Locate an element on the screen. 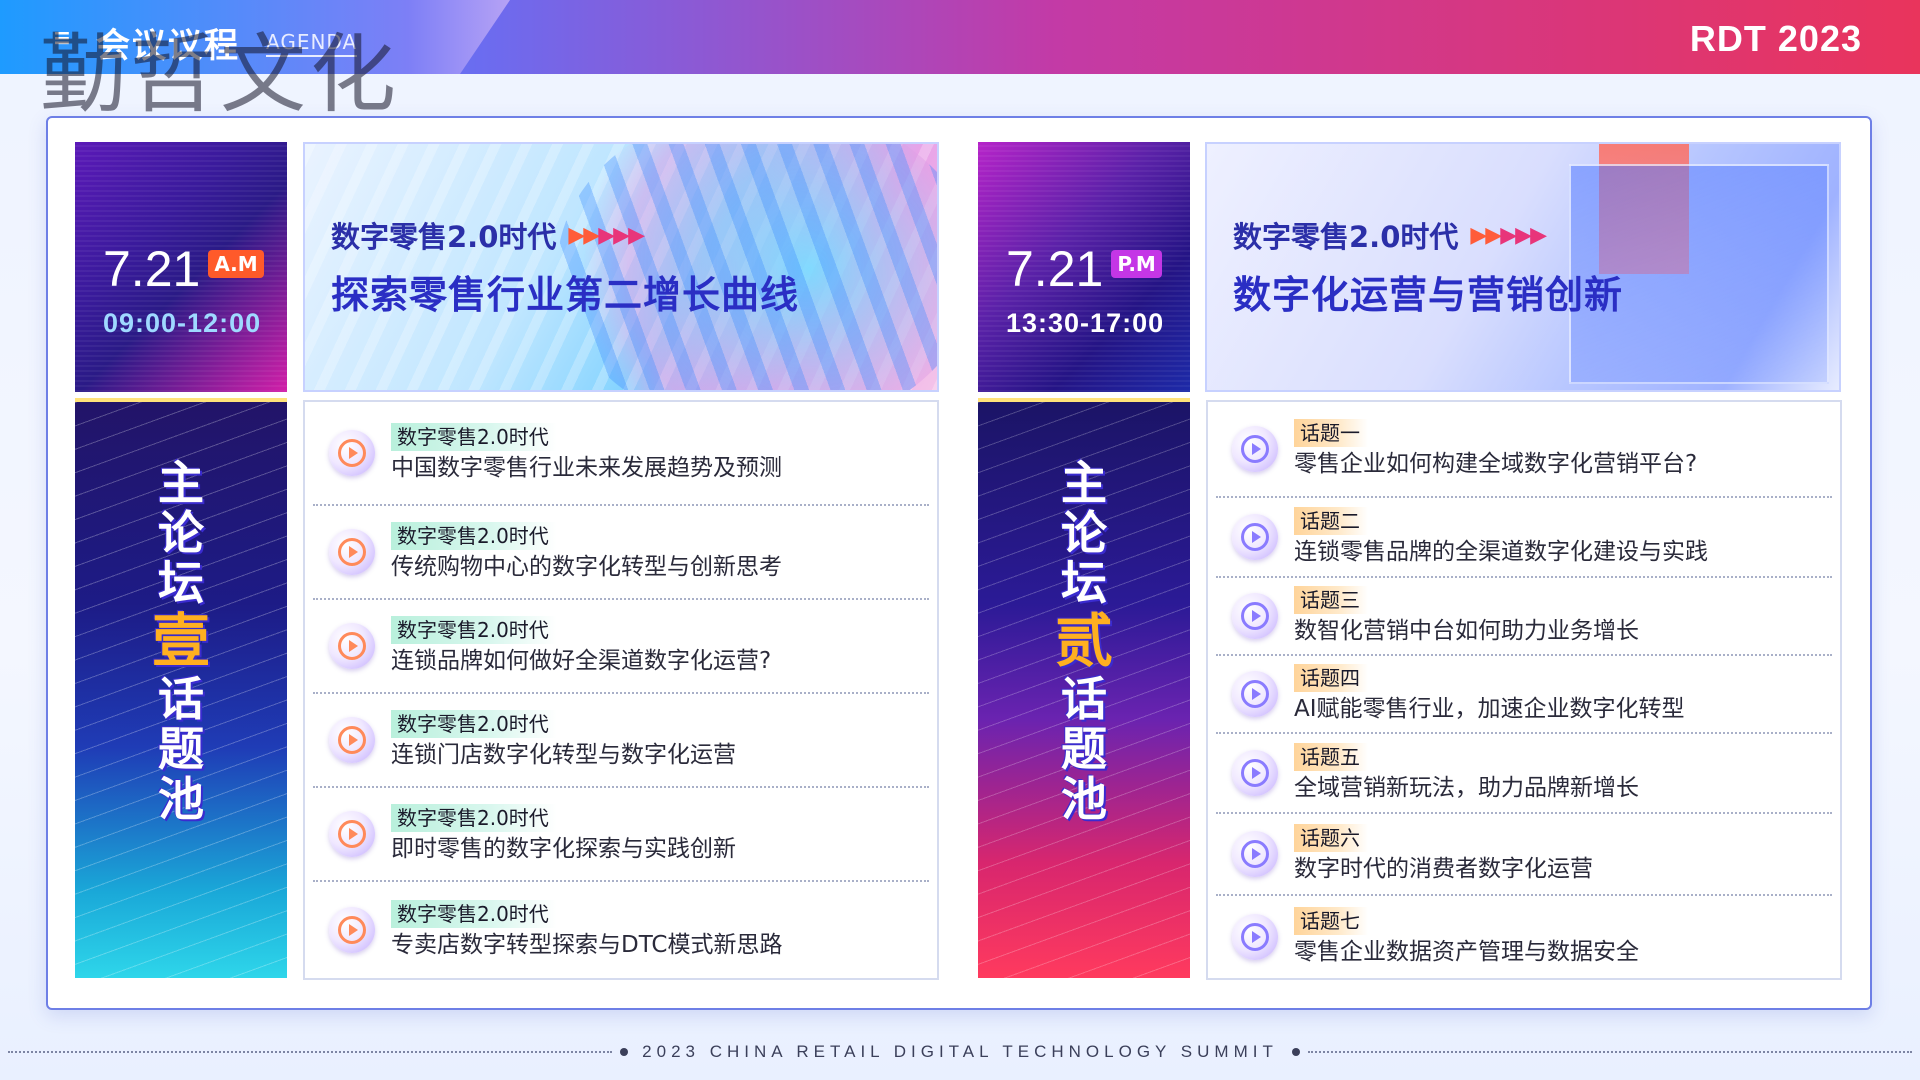  topic-desc: 数智化营销中台如何助力业务增长 is located at coordinates (1466, 631).